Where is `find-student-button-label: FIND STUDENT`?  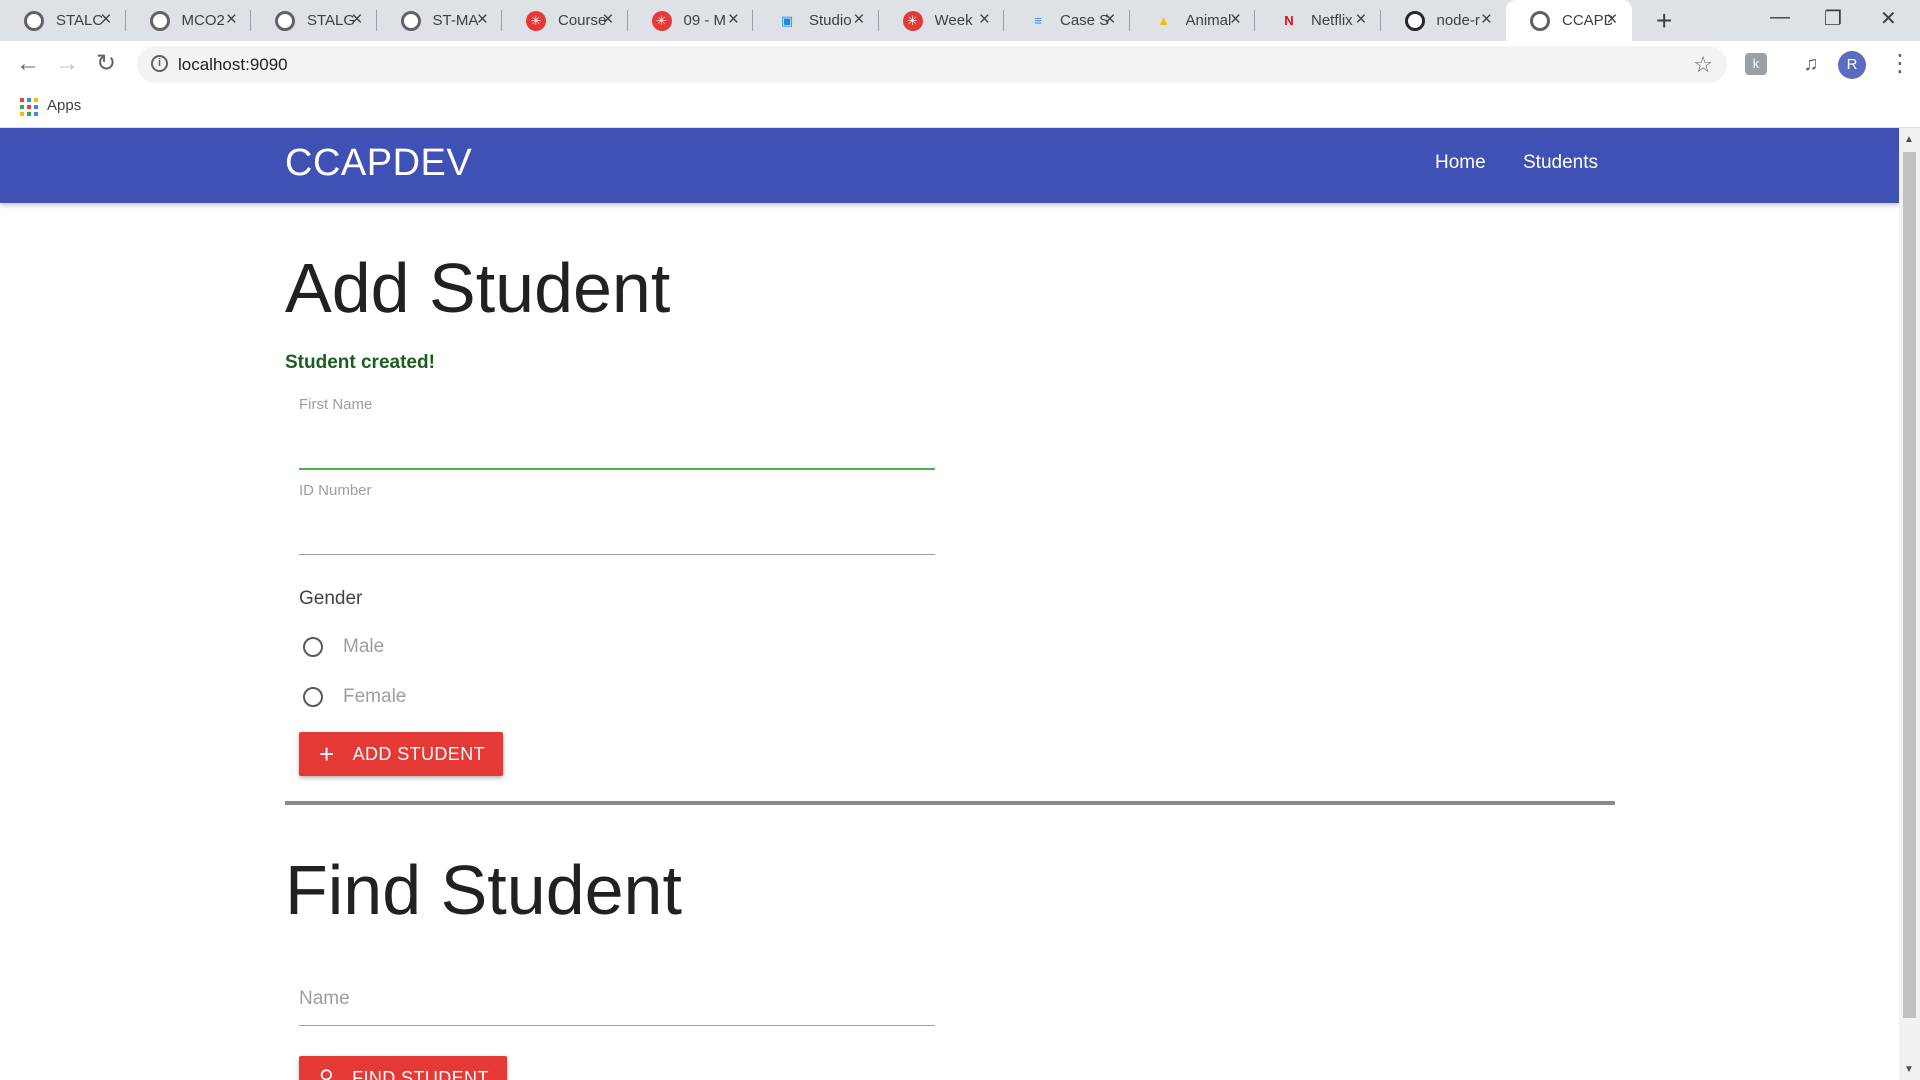
find-student-button-label: FIND STUDENT is located at coordinates (420, 1073).